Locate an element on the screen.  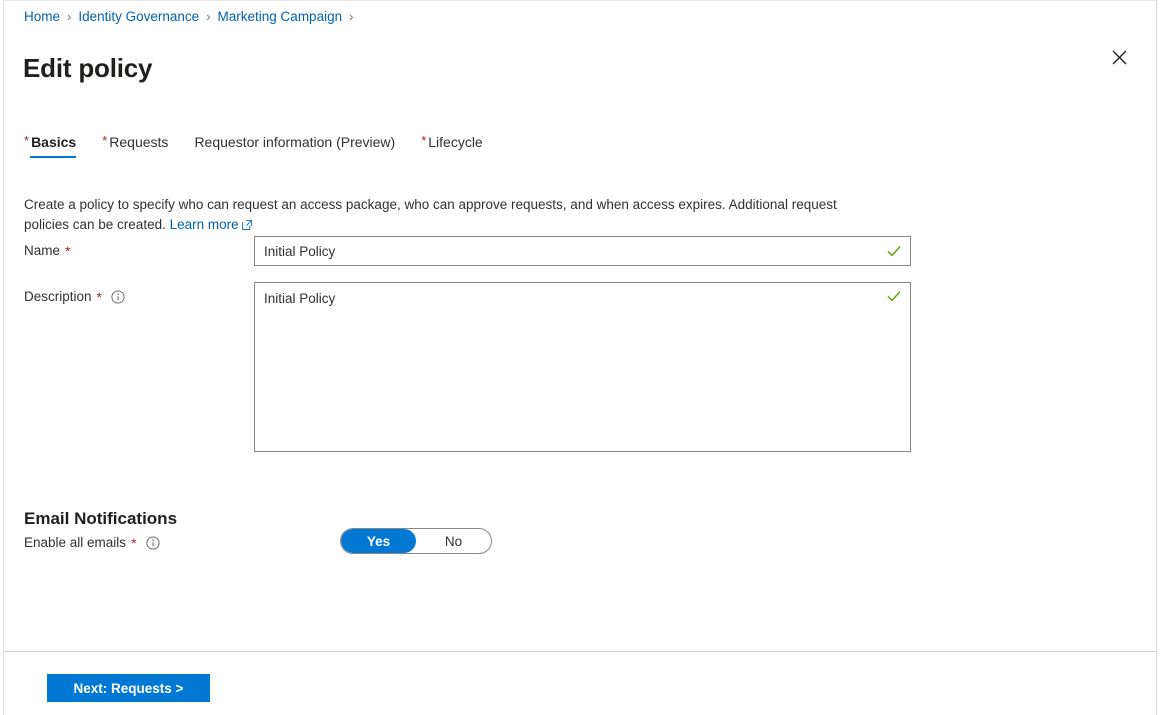
blade-top-border is located at coordinates (580, 0).